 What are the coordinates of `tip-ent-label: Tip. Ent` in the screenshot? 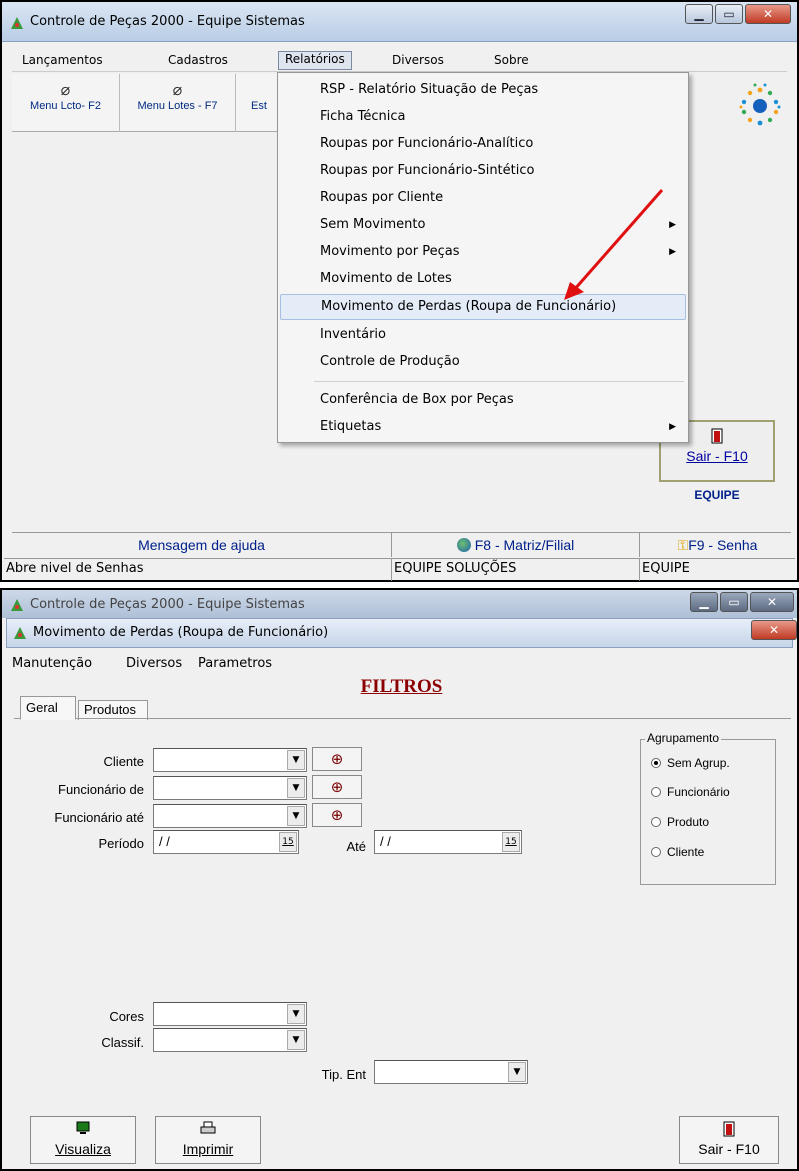 It's located at (343, 1074).